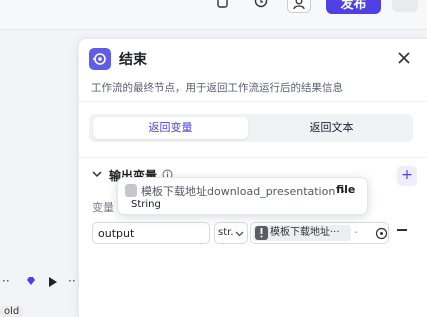 The image size is (427, 317). What do you see at coordinates (253, 157) in the screenshot?
I see `divider` at bounding box center [253, 157].